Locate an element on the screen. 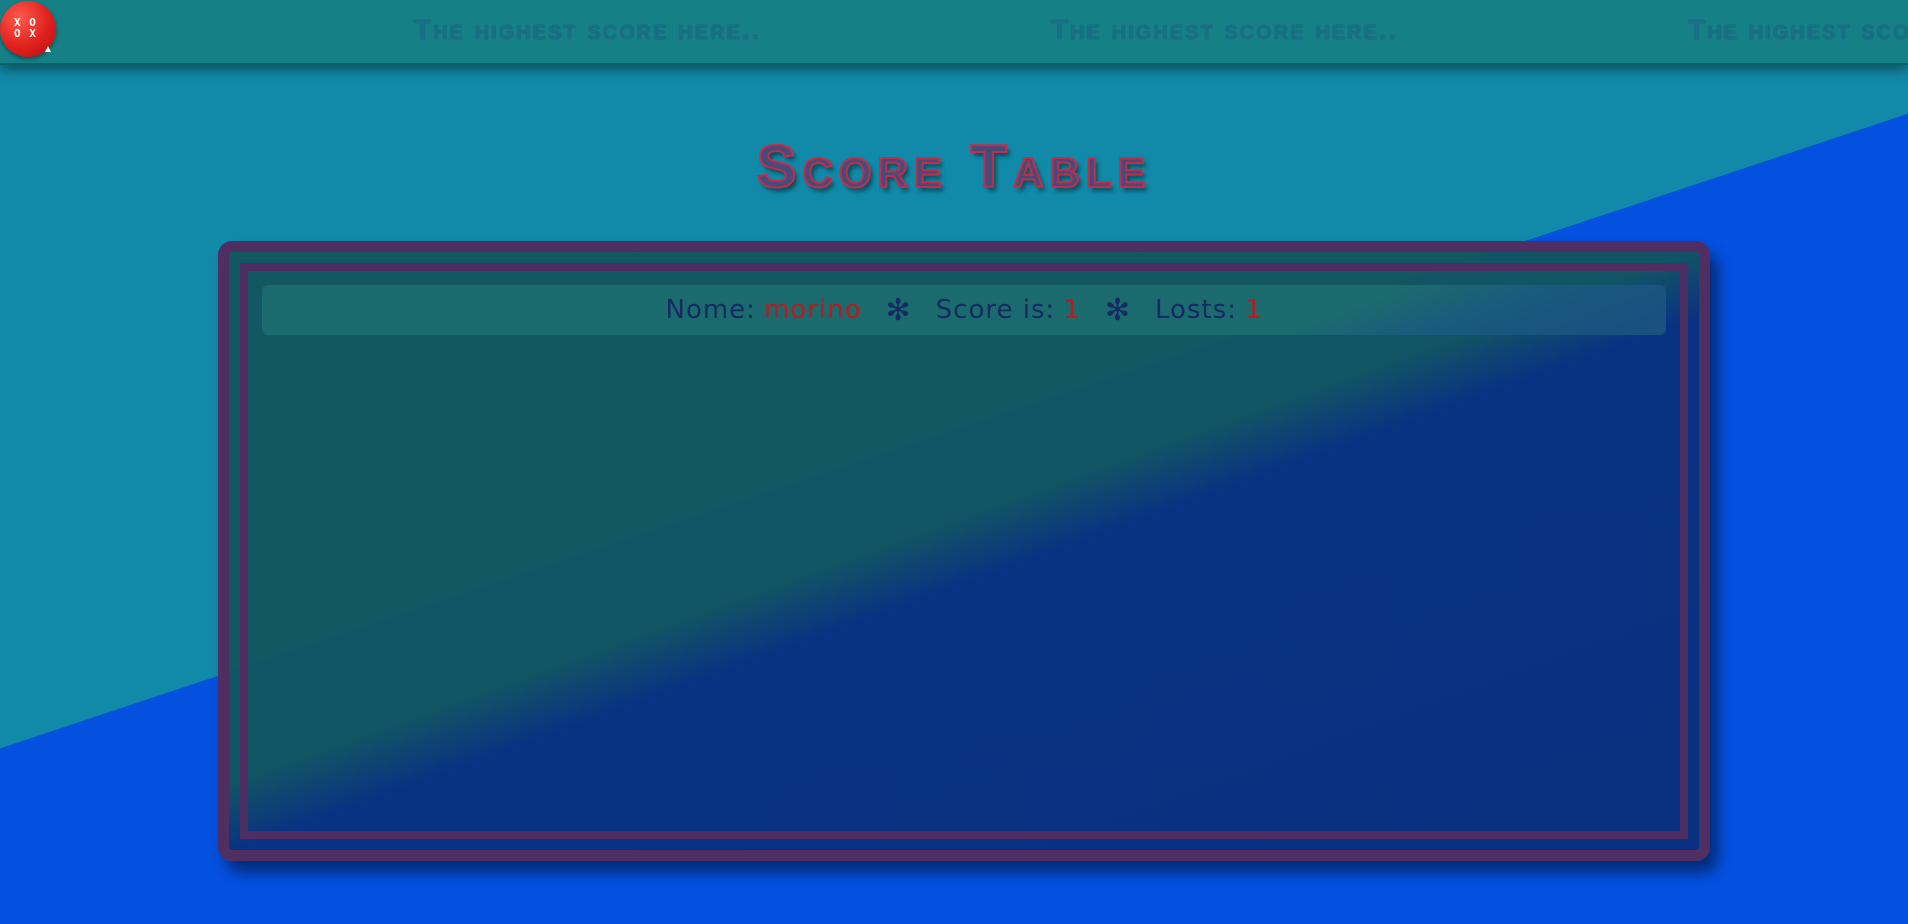  losts-value: 1 is located at coordinates (1253, 310).